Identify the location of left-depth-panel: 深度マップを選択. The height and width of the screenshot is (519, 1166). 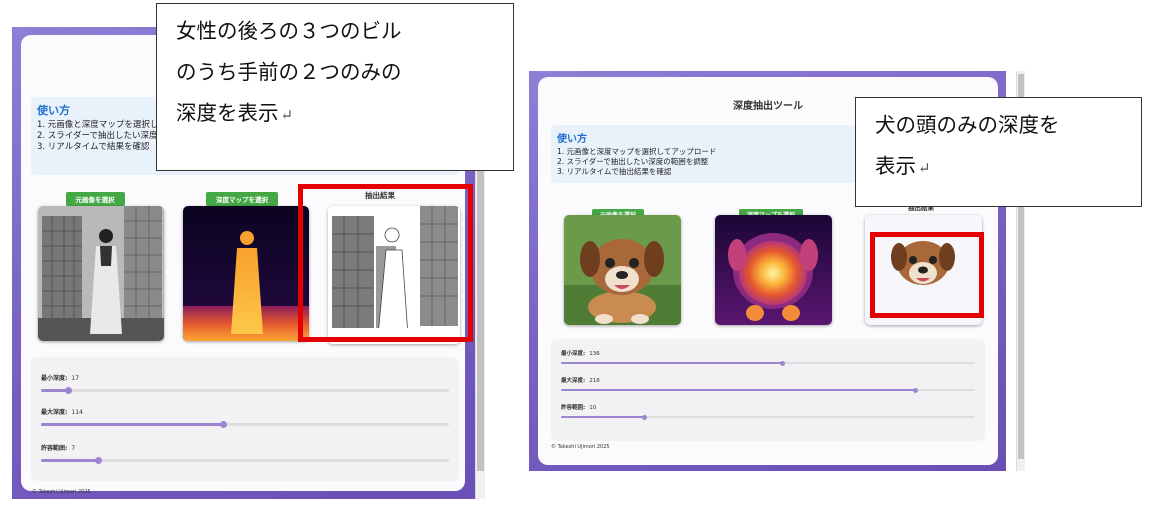
(242, 196).